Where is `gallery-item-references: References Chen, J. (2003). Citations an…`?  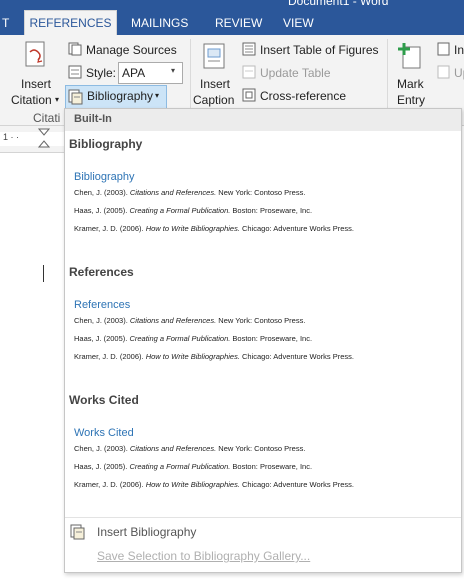 gallery-item-references: References Chen, J. (2003). Citations an… is located at coordinates (262, 330).